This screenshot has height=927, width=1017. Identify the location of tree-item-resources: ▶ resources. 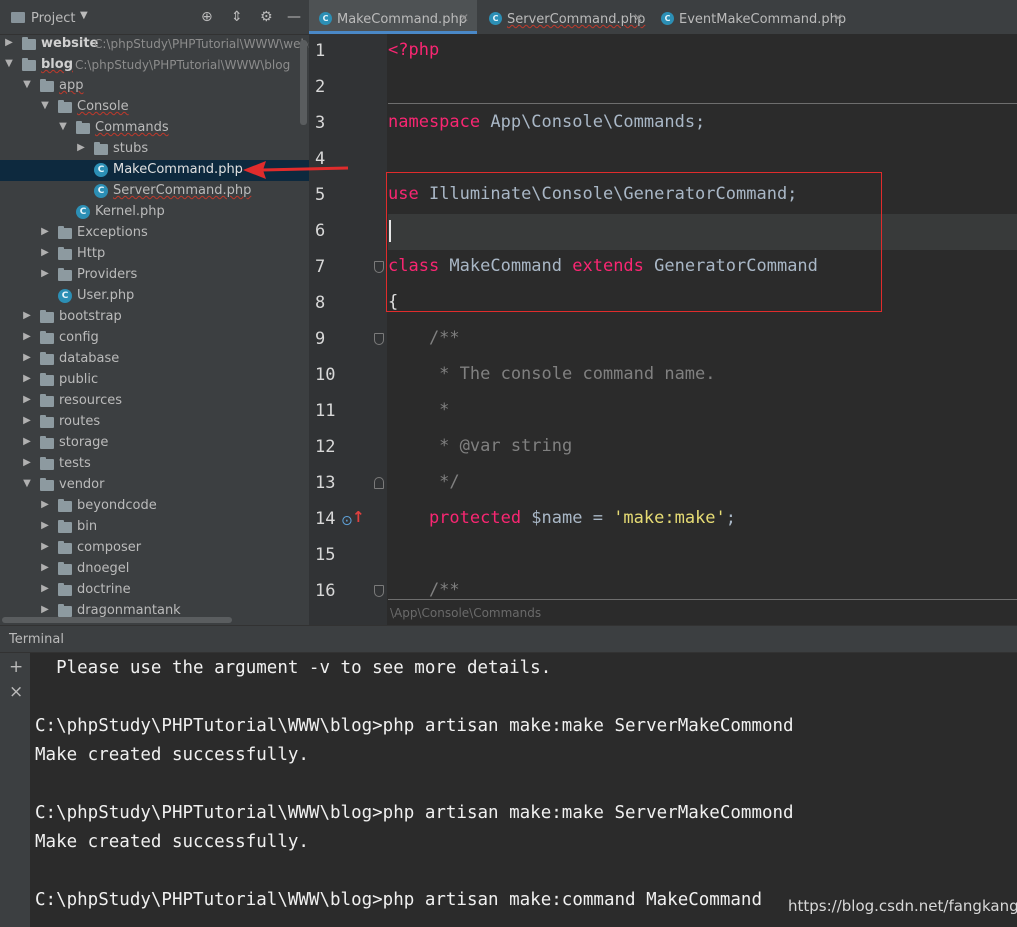
(150, 401).